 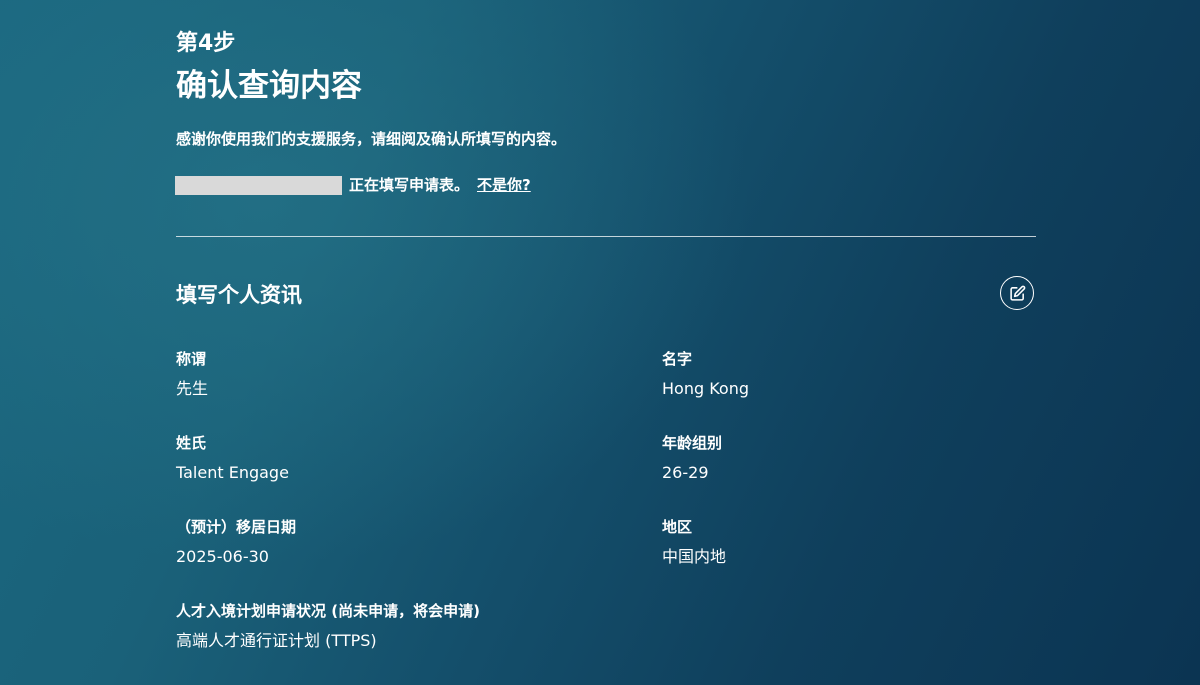 I want to click on field-value: 先生, so click(x=192, y=388).